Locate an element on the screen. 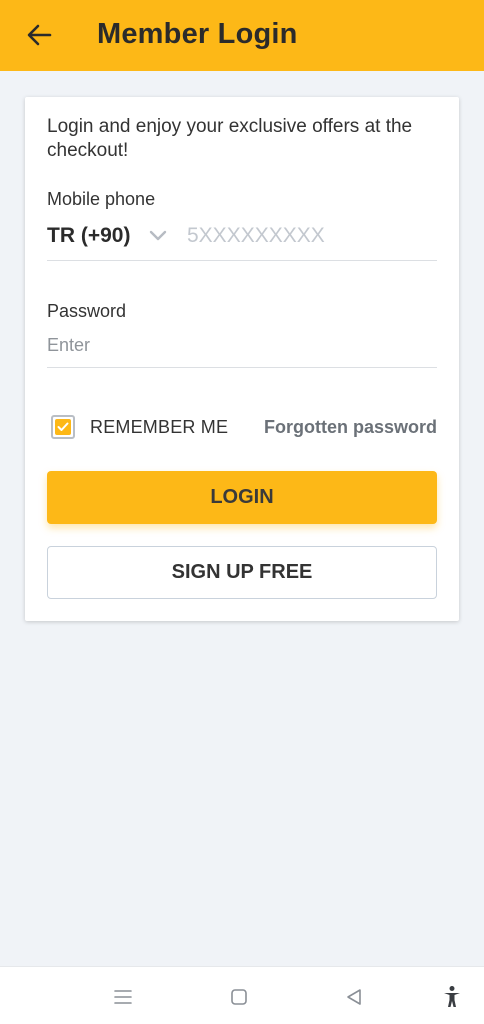 The width and height of the screenshot is (484, 1024). back-button is located at coordinates (39, 35).